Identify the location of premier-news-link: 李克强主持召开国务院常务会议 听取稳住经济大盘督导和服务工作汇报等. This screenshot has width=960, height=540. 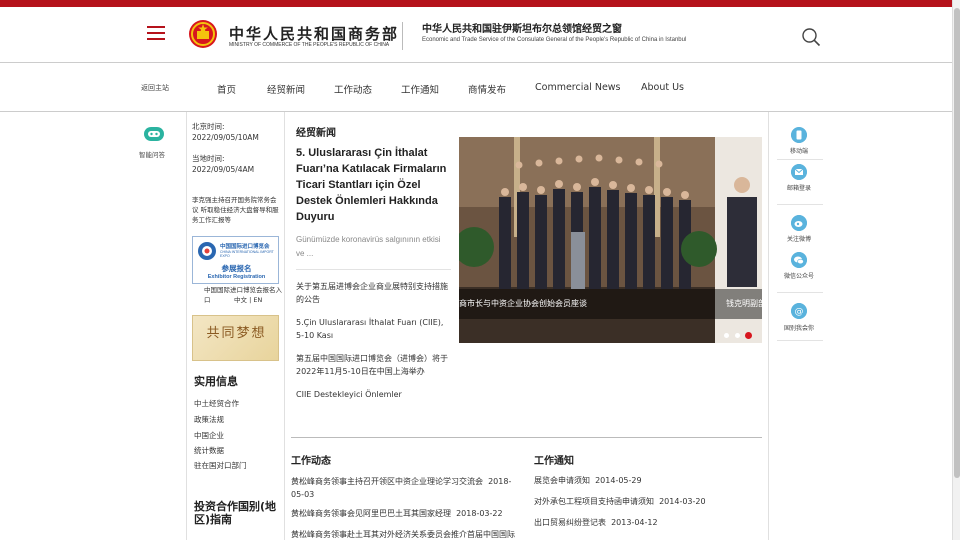
(237, 210).